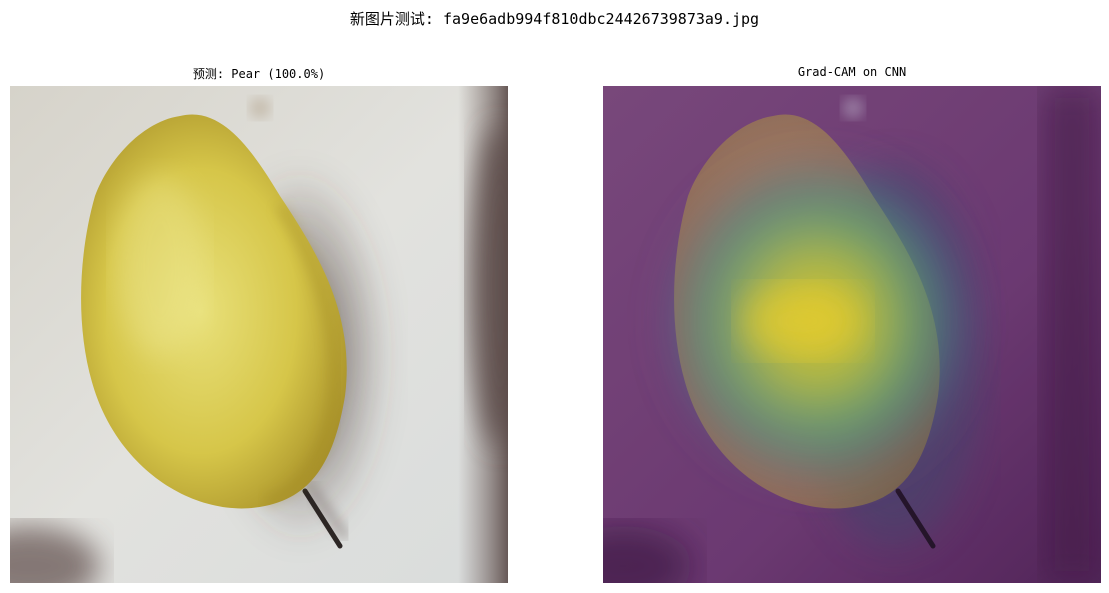  Describe the element at coordinates (852, 72) in the screenshot. I see `right-panel-title: Grad-CAM on CNN` at that location.